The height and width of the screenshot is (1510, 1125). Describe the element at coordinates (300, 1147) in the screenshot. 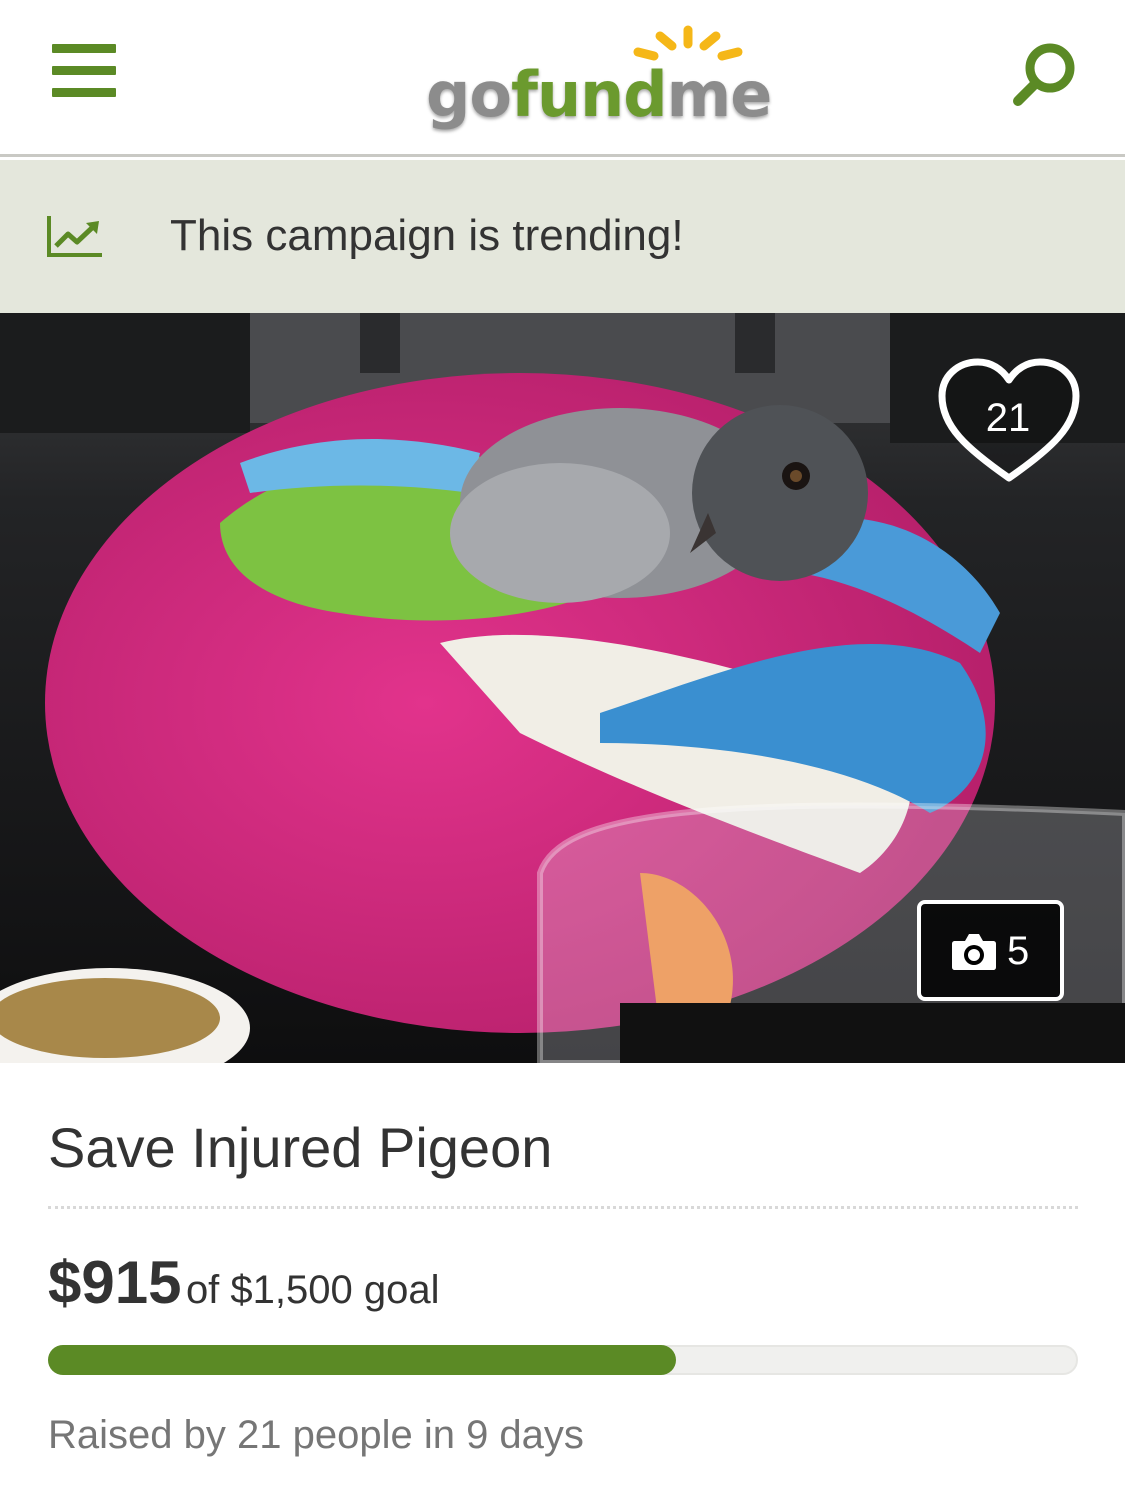

I see `campaign-title: Save Injured Pigeon` at that location.